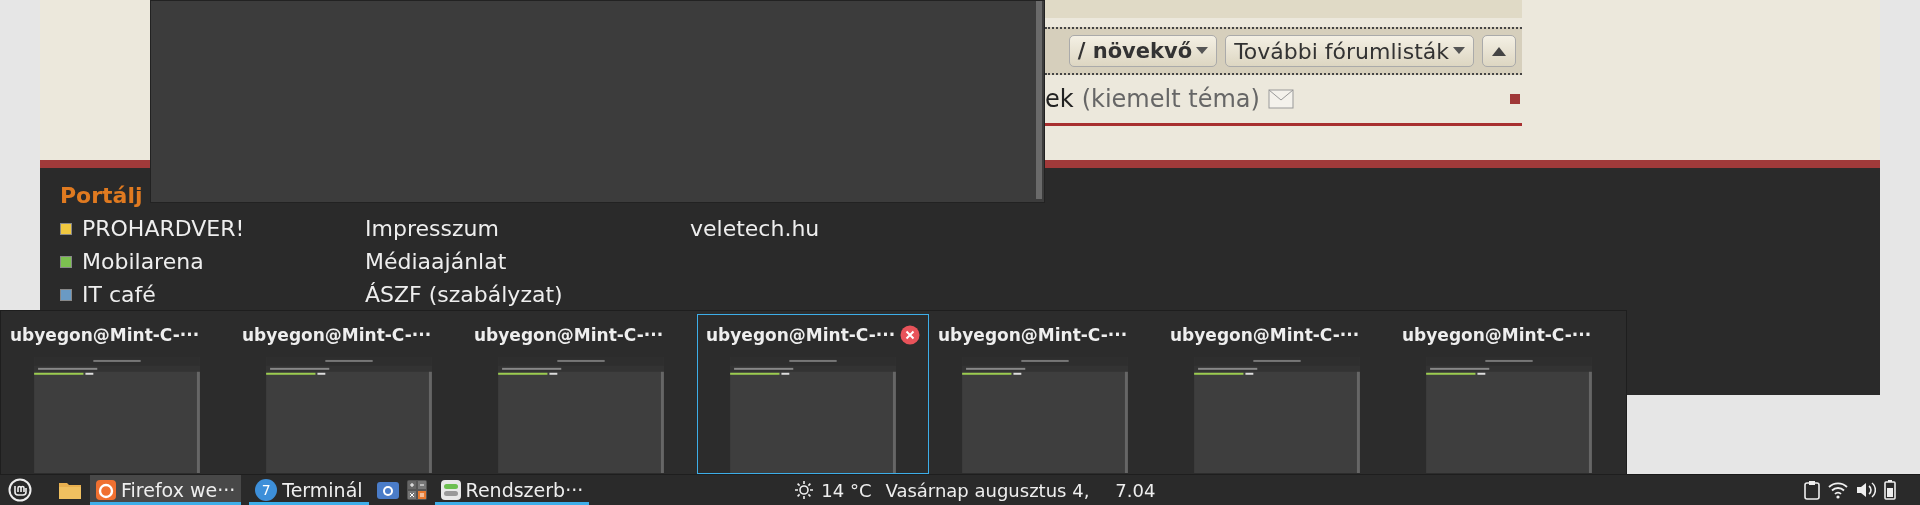  Describe the element at coordinates (755, 228) in the screenshot. I see `footer-link: veletech.hu` at that location.